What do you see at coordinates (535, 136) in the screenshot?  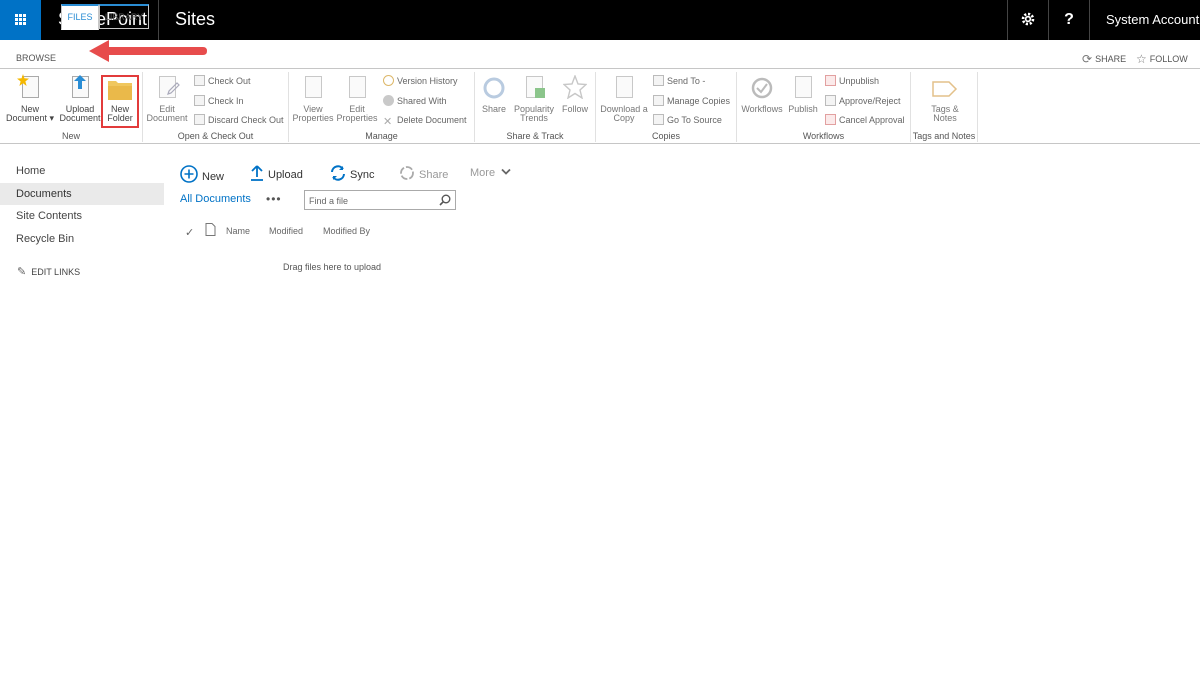 I see `group-label-share-track: Share & Track` at bounding box center [535, 136].